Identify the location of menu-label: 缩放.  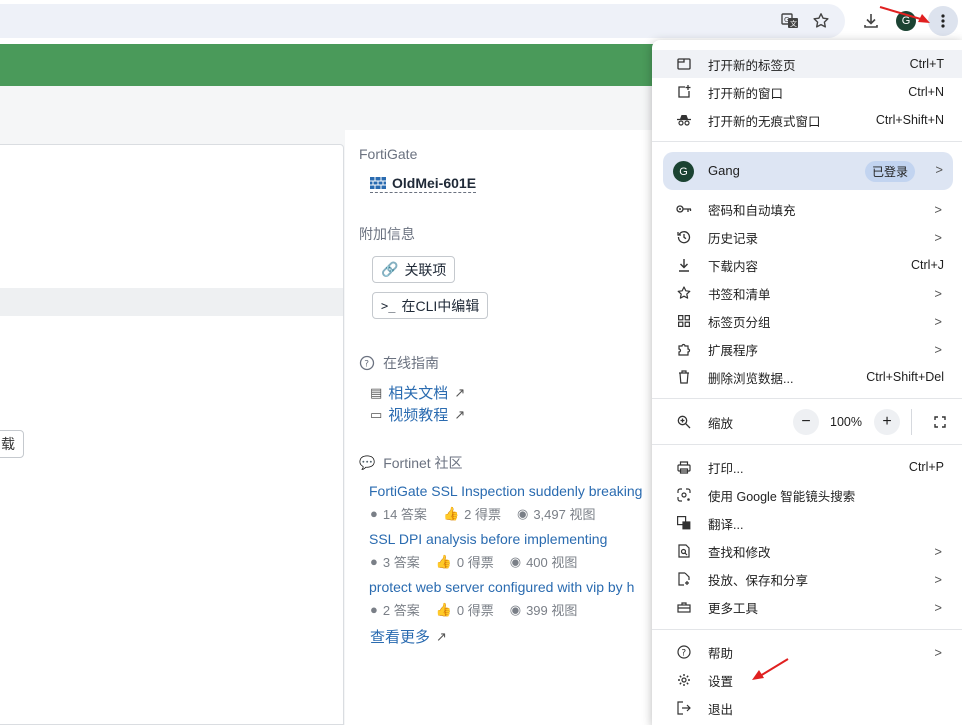
(721, 423).